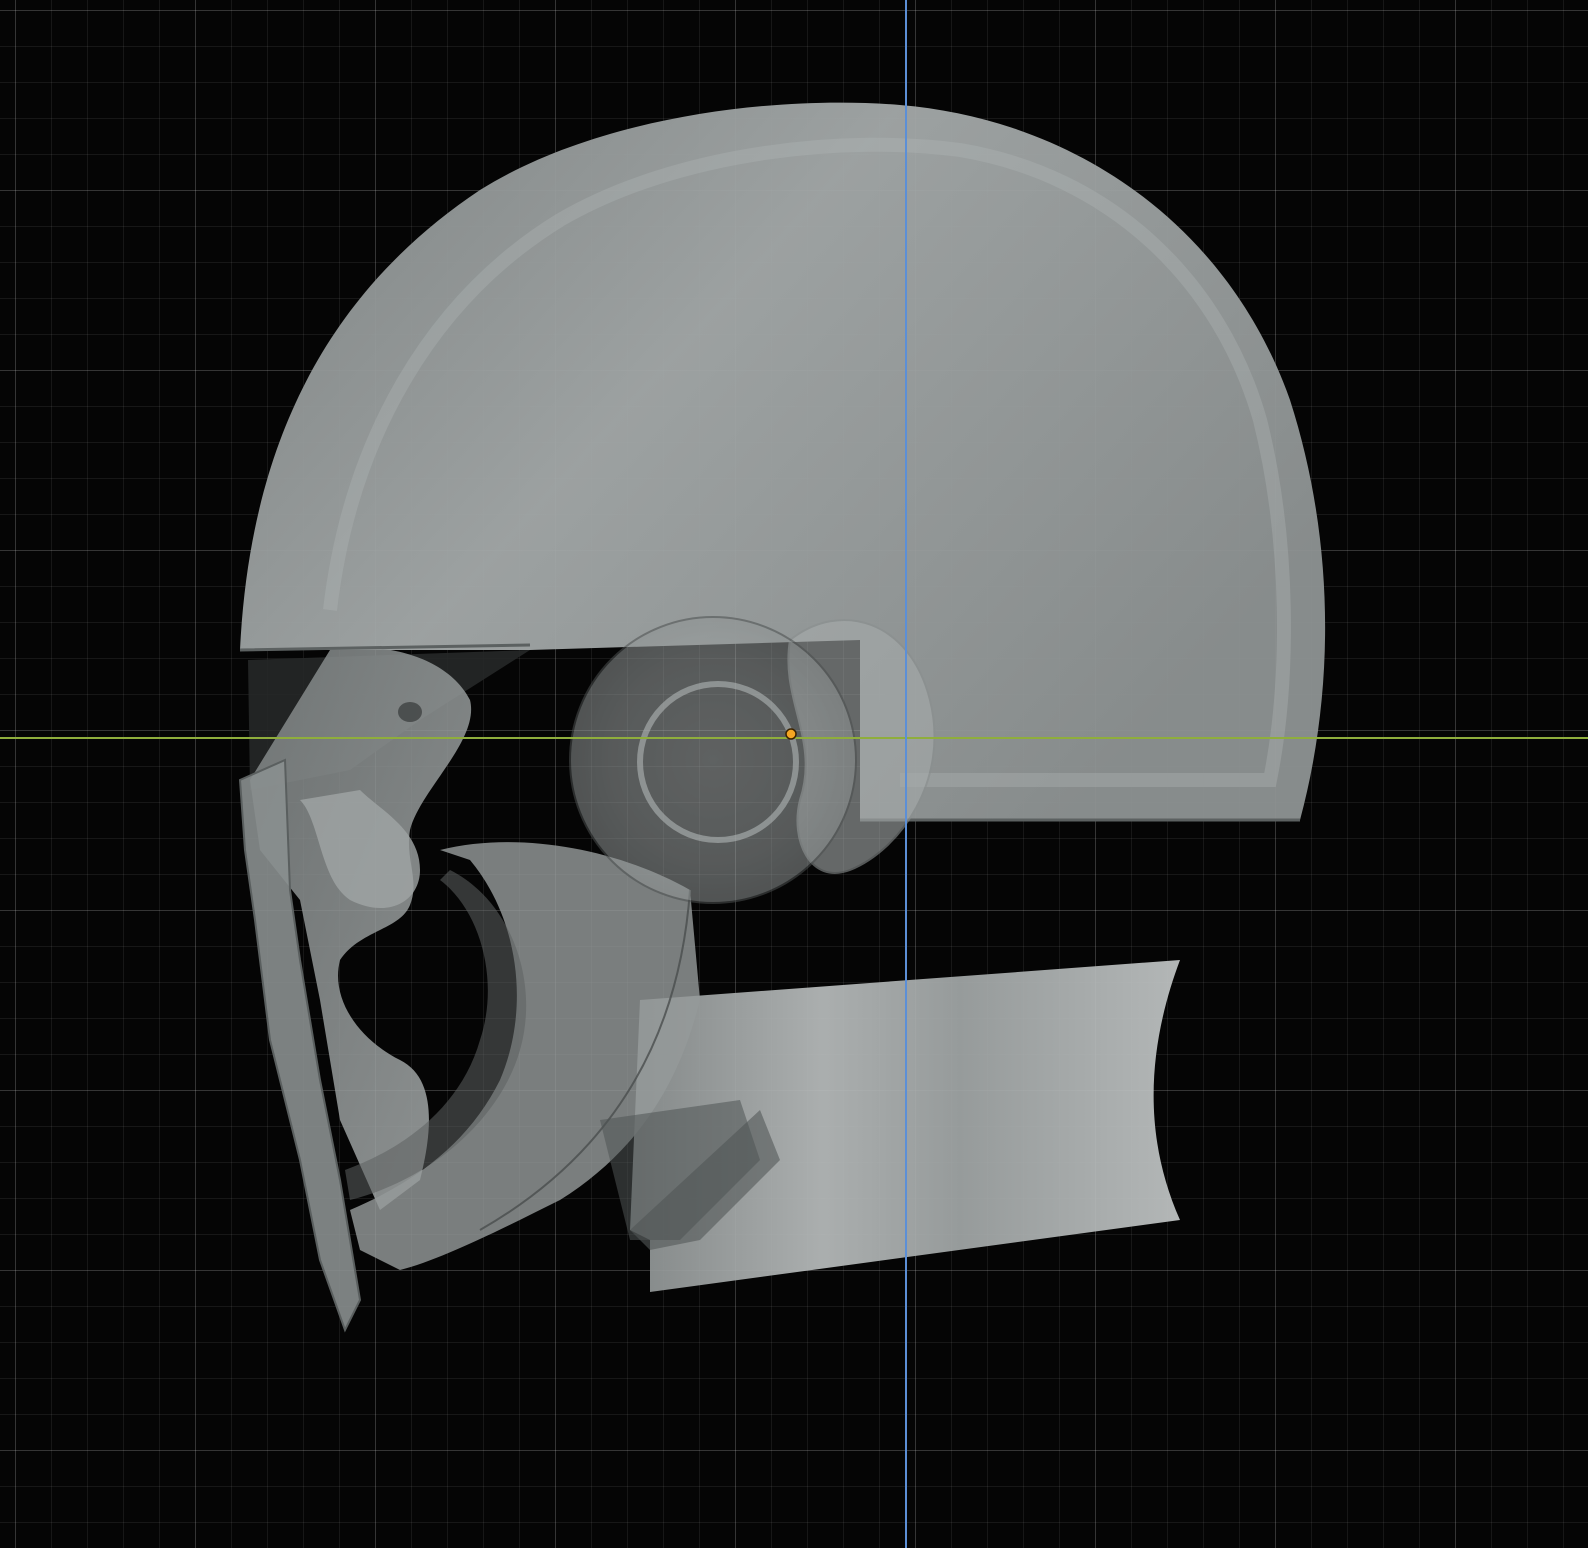 This screenshot has width=1588, height=1548. I want to click on ear-cup, so click(713, 760).